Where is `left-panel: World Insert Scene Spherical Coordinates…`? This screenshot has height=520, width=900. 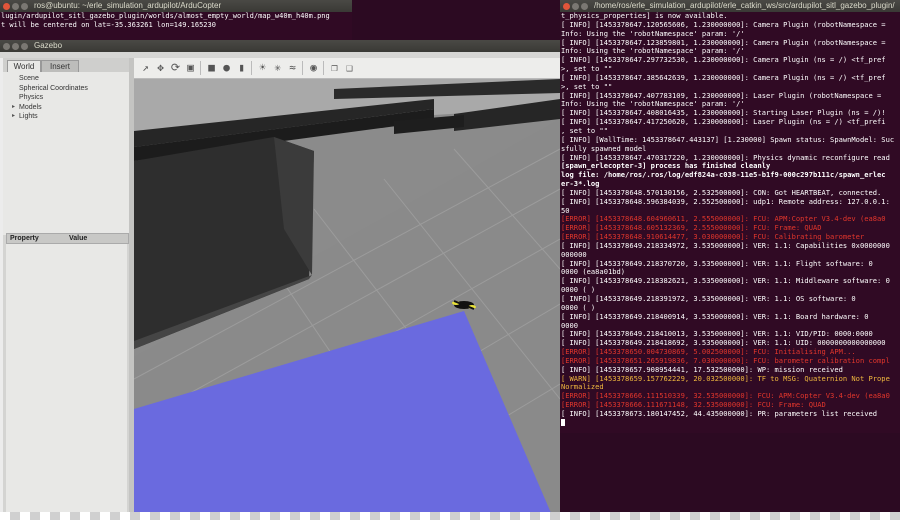 left-panel: World Insert Scene Spherical Coordinates… is located at coordinates (66, 289).